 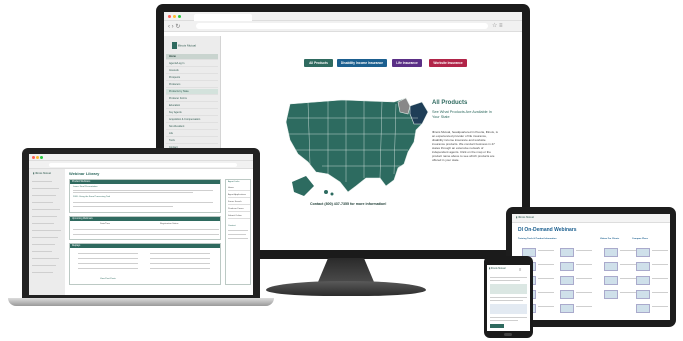 What do you see at coordinates (326, 192) in the screenshot?
I see `hawaii-state` at bounding box center [326, 192].